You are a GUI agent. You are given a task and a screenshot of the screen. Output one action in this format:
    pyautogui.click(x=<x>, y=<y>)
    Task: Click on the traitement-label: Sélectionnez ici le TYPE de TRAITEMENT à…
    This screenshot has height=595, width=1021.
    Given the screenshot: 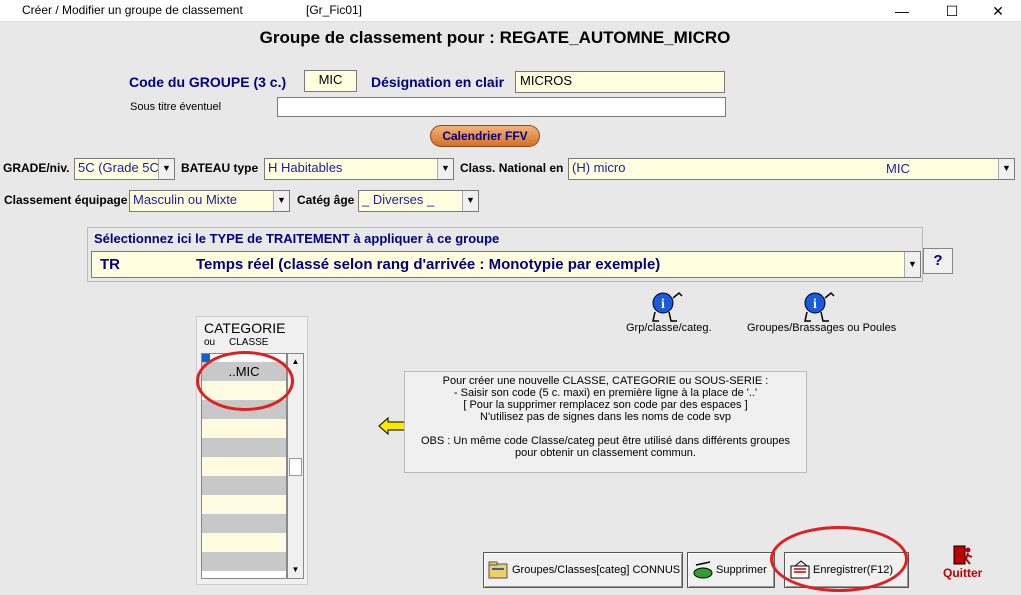 What is the action you would take?
    pyautogui.click(x=297, y=238)
    